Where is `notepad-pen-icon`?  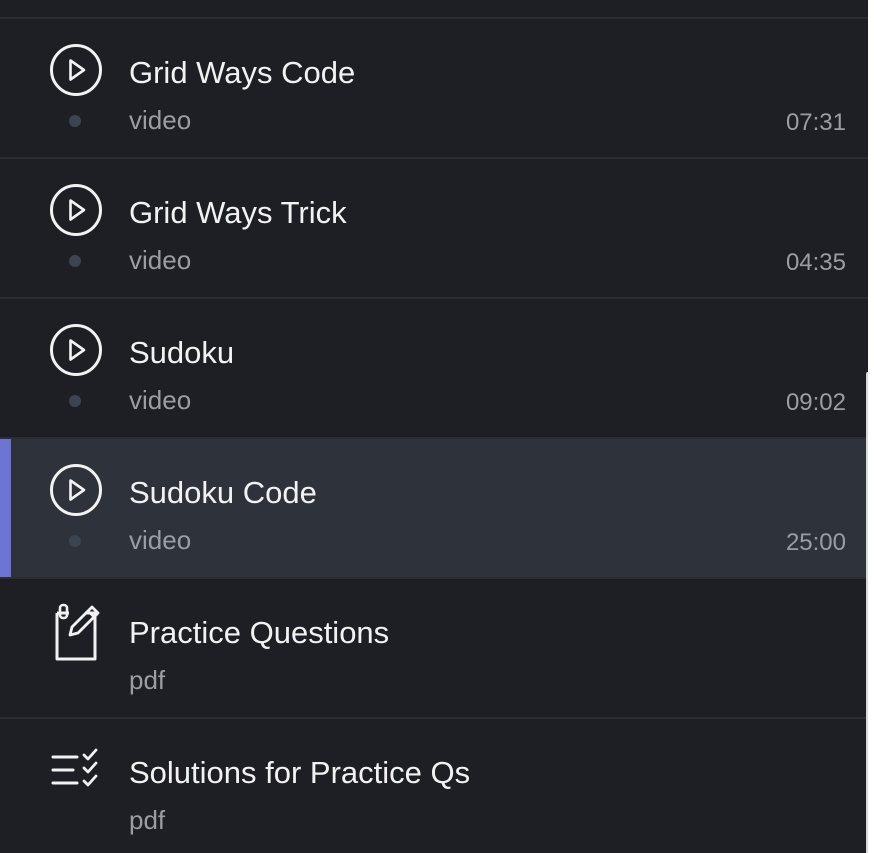 notepad-pen-icon is located at coordinates (76, 632).